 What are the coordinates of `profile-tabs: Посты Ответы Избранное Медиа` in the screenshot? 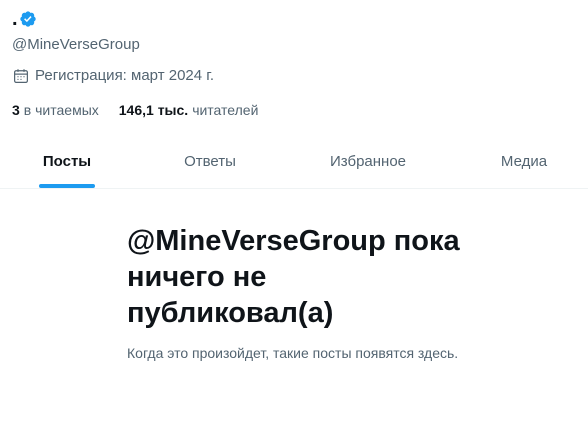 It's located at (294, 161).